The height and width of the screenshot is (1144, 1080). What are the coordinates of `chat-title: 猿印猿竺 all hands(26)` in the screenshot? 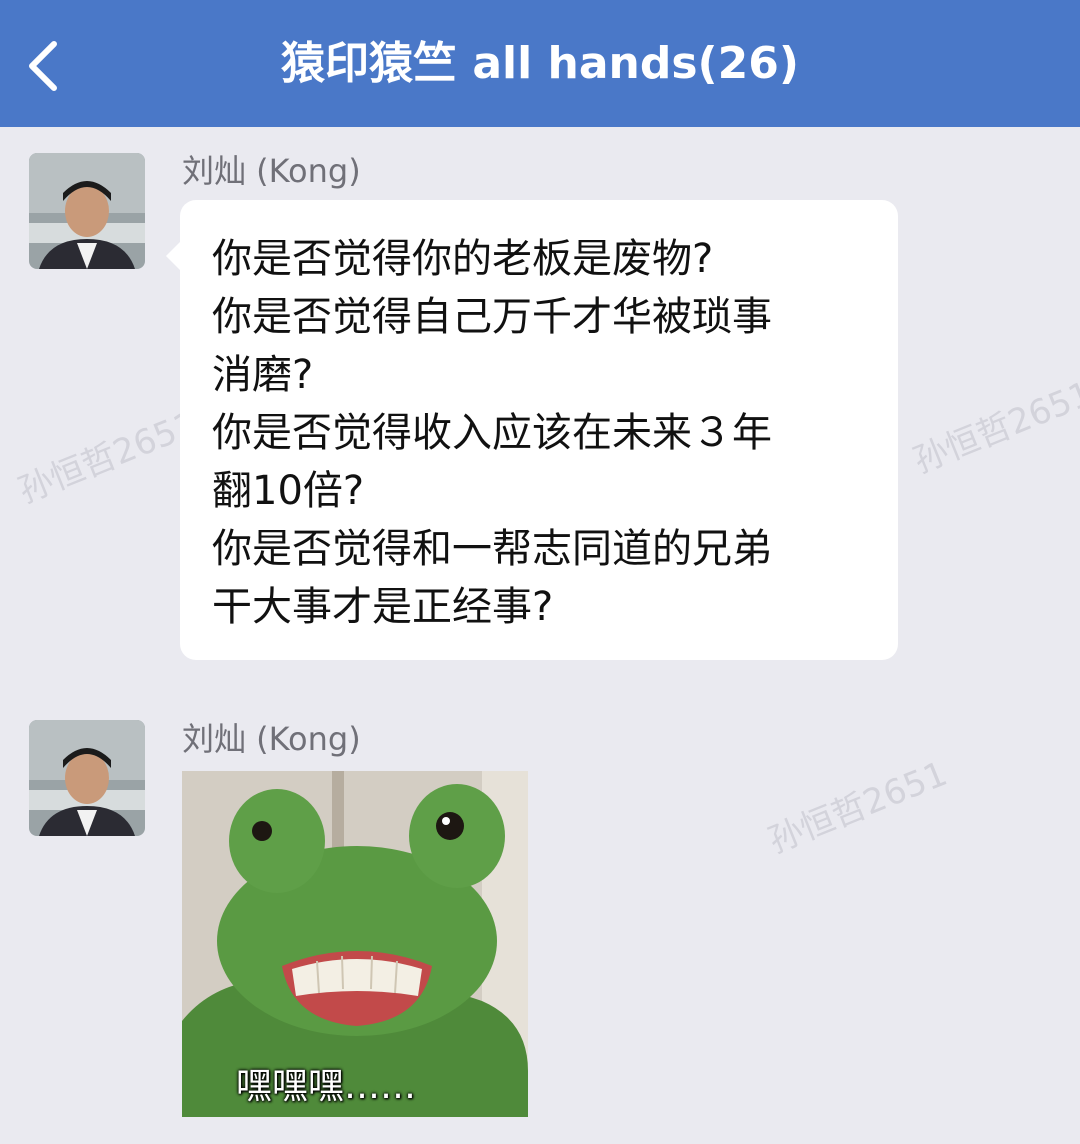 It's located at (540, 63).